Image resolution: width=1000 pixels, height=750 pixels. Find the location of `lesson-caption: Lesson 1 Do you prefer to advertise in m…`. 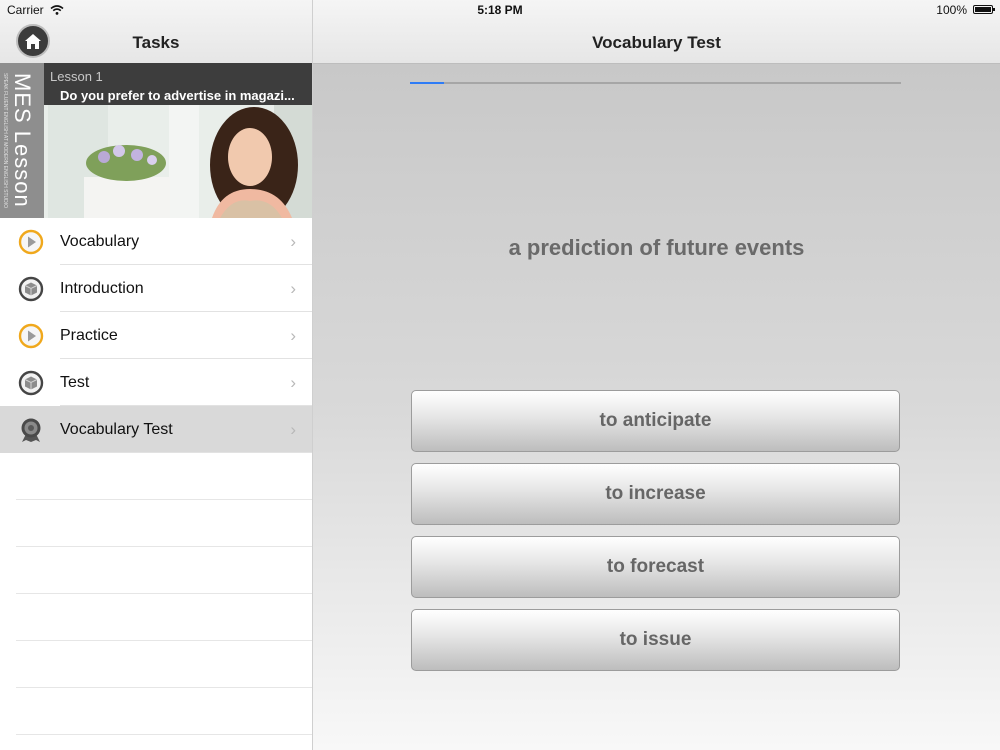

lesson-caption: Lesson 1 Do you prefer to advertise in m… is located at coordinates (178, 84).